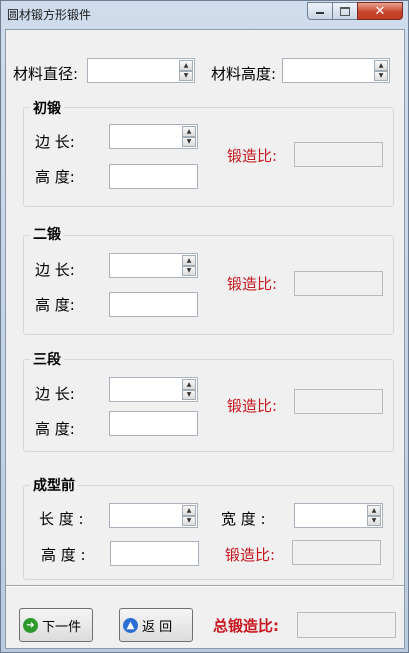 The width and height of the screenshot is (409, 653). Describe the element at coordinates (250, 555) in the screenshot. I see `final-ratio-label: 锻造比:` at that location.